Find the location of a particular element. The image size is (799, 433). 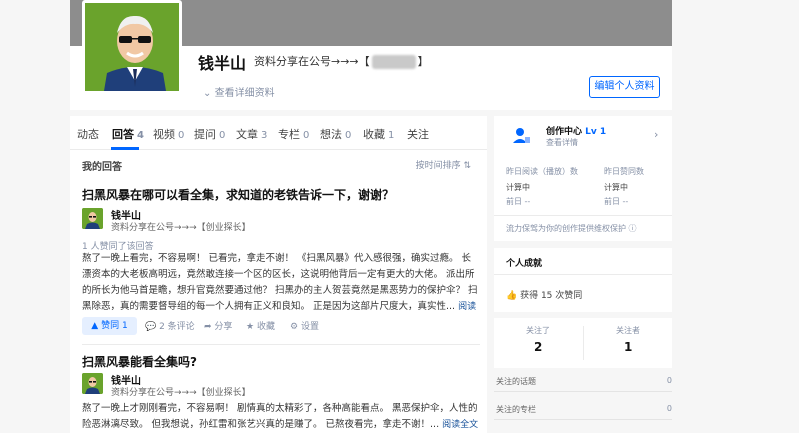

tab-label: 专栏 is located at coordinates (289, 134).